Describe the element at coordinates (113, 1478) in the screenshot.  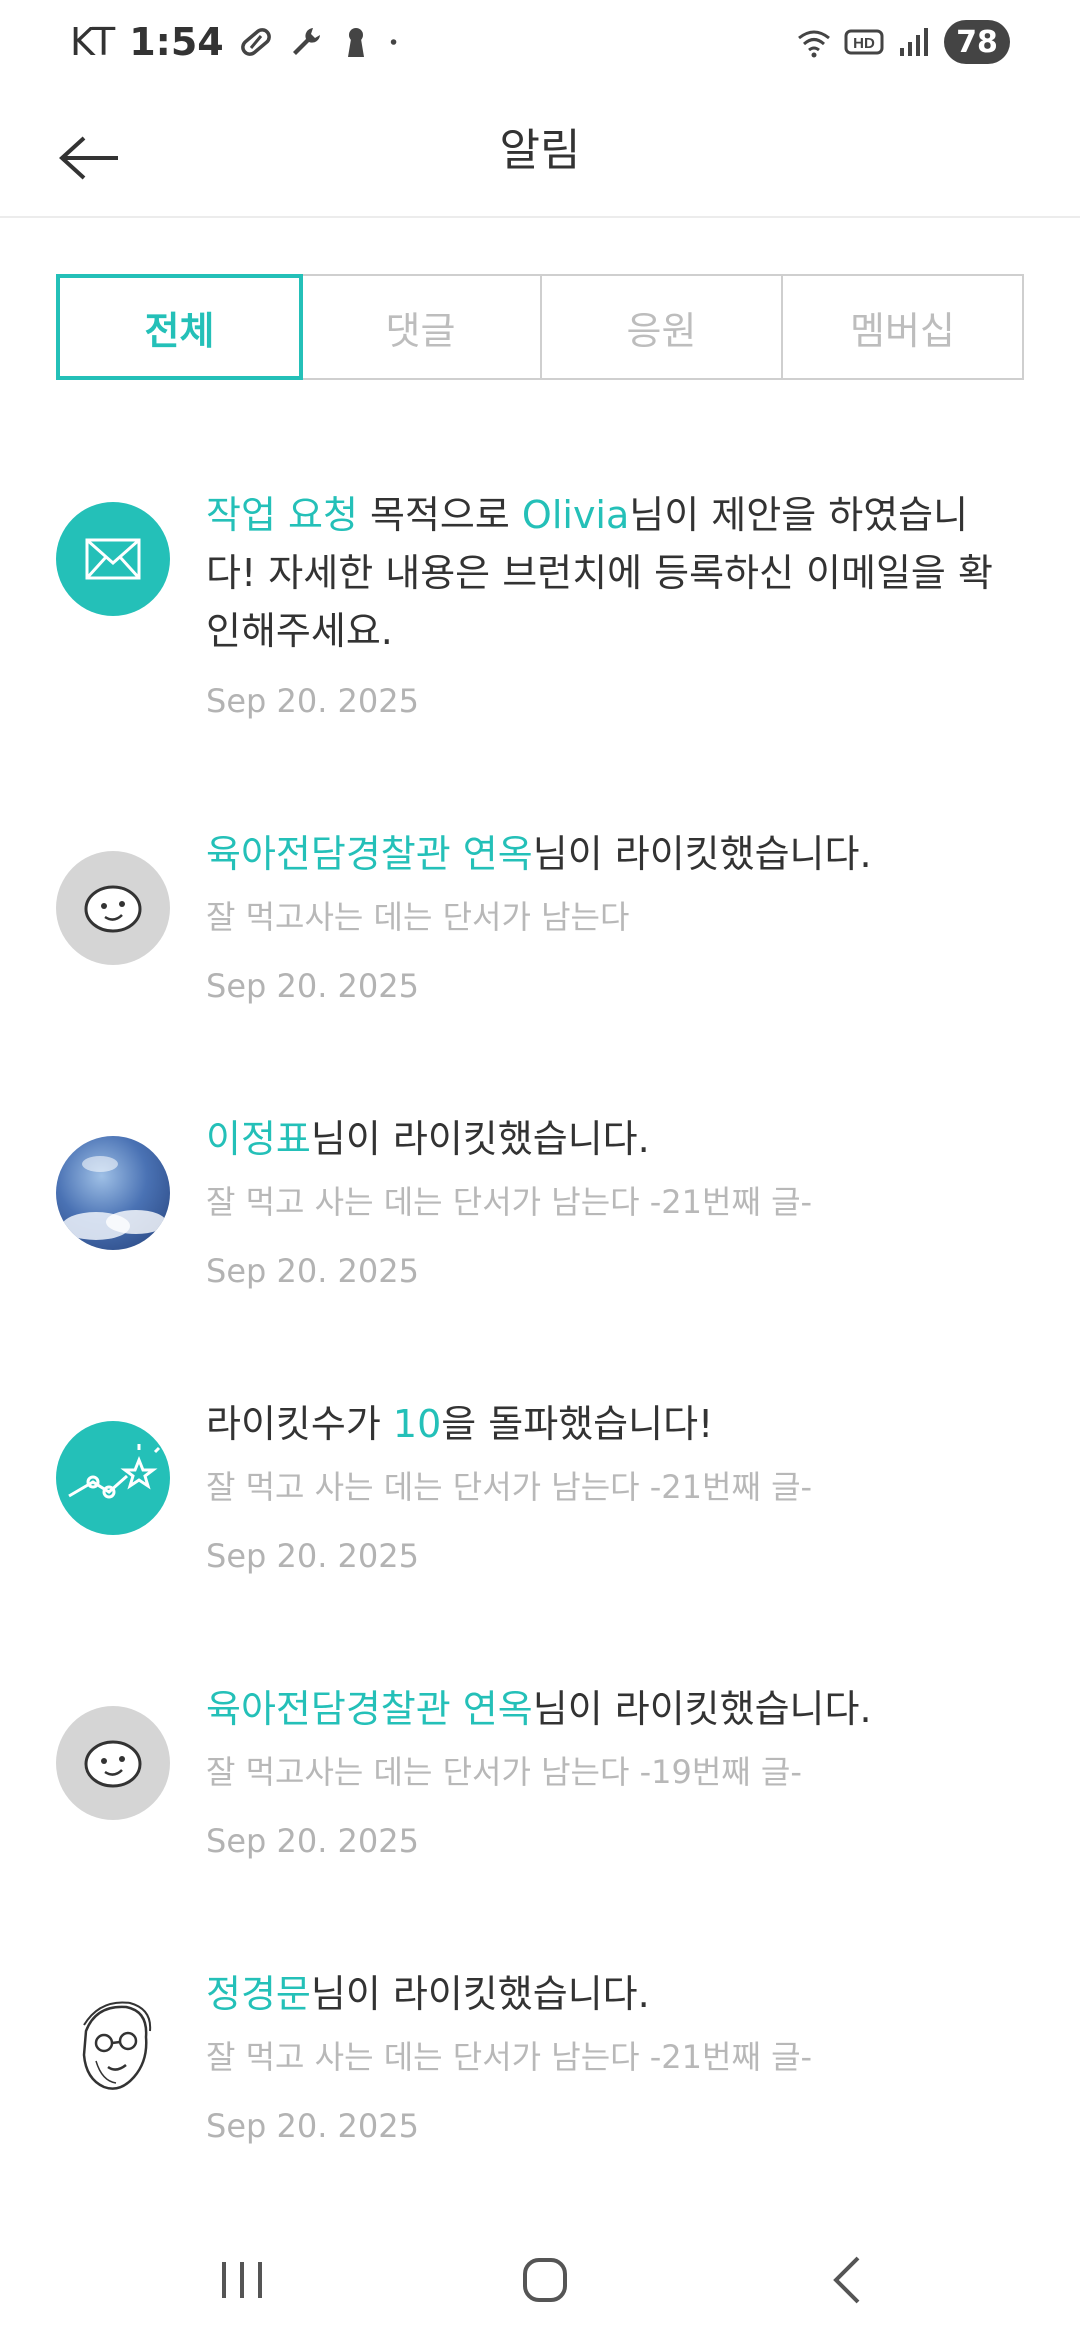
I see `star-chart-icon` at that location.